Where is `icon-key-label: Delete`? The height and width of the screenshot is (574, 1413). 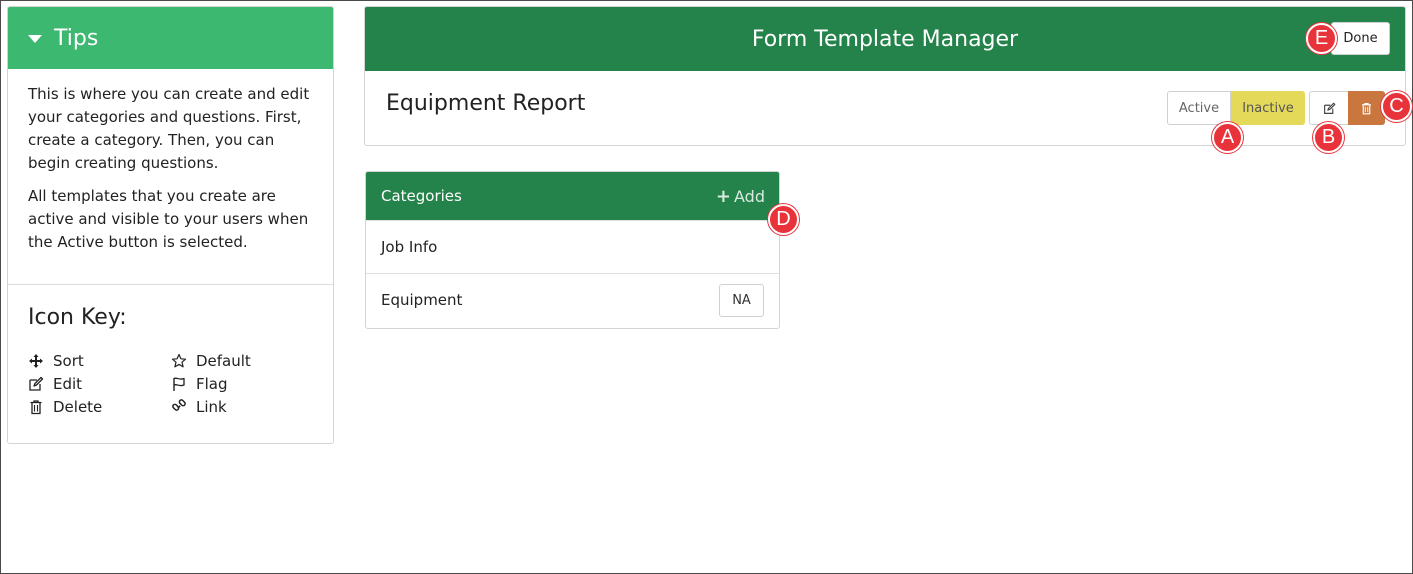 icon-key-label: Delete is located at coordinates (78, 406).